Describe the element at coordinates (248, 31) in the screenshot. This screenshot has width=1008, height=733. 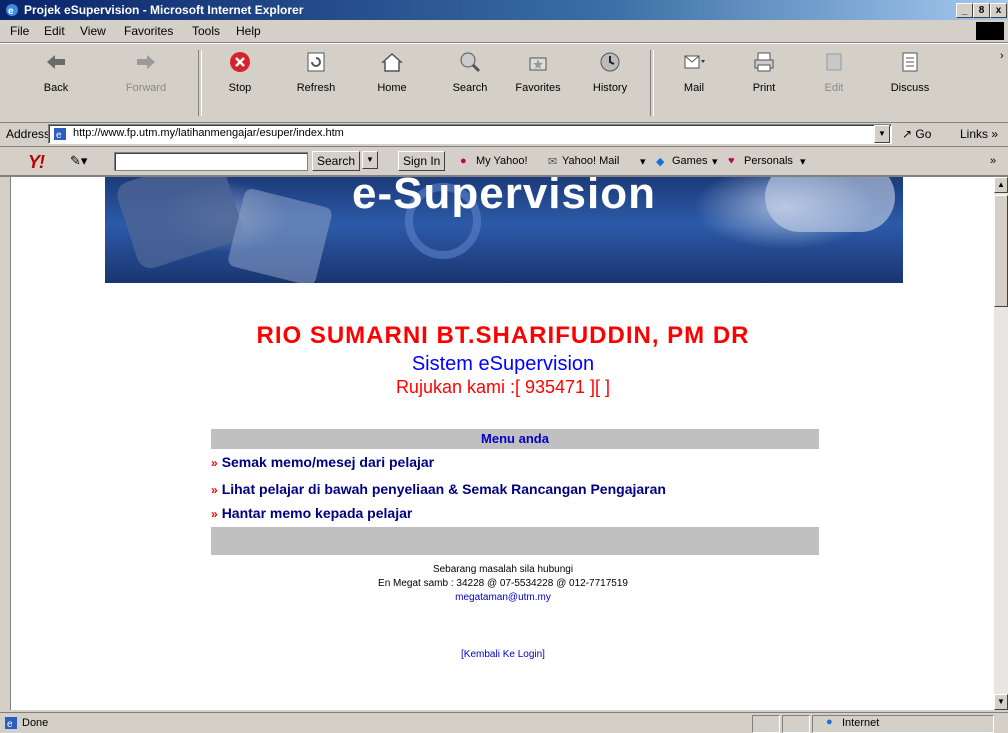
I see `menu-help: Help` at that location.